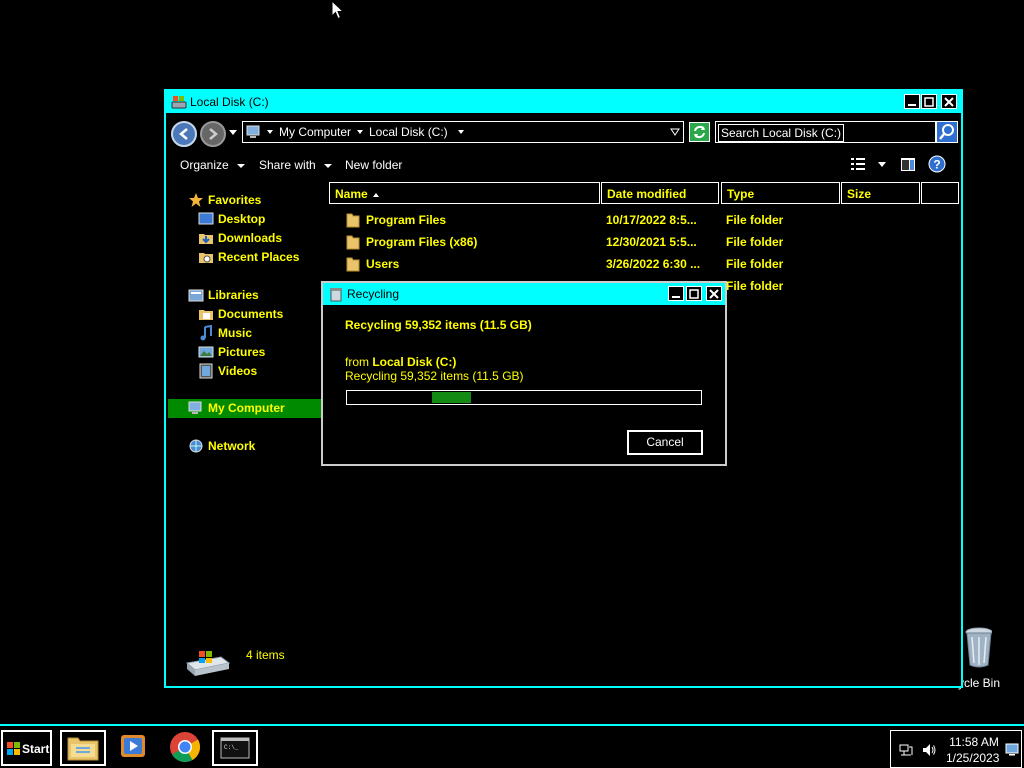 The width and height of the screenshot is (1024, 768). Describe the element at coordinates (908, 164) in the screenshot. I see `preview-pane-icon` at that location.